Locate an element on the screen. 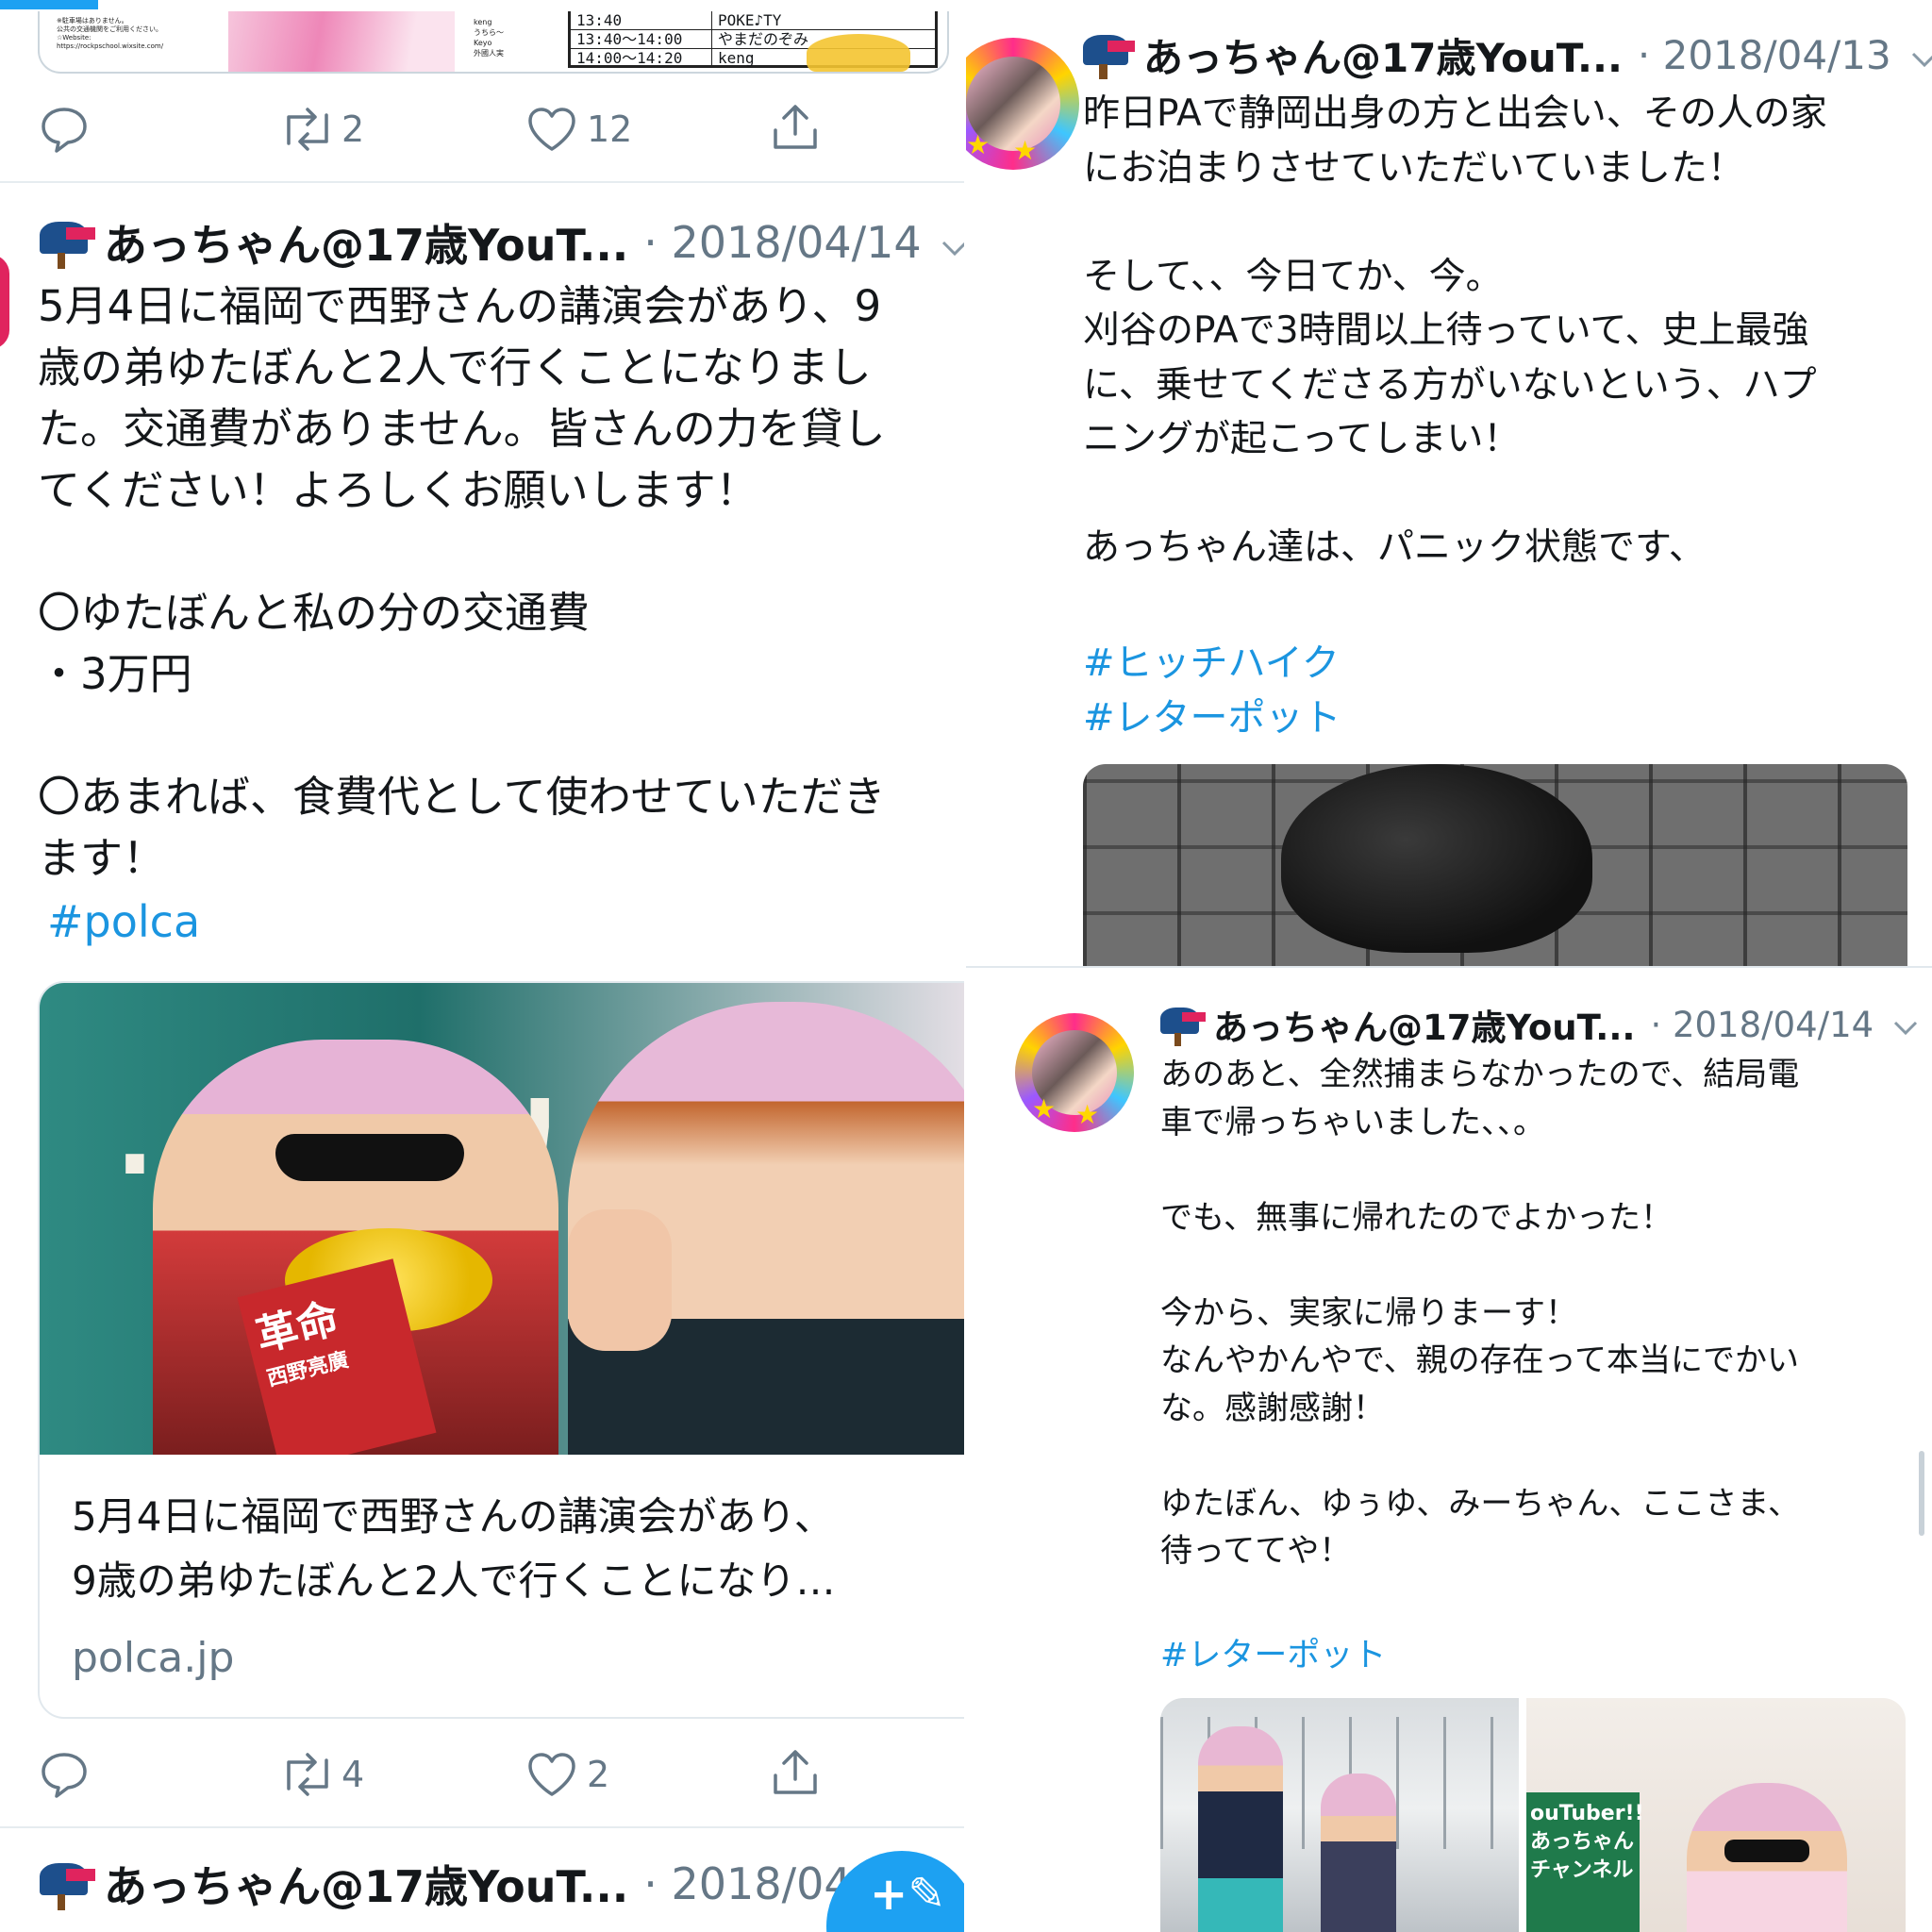 This screenshot has width=1932, height=1932. tweet4-header: あっちゃん@17歳YouT... · 2018/04/13 is located at coordinates (1508, 55).